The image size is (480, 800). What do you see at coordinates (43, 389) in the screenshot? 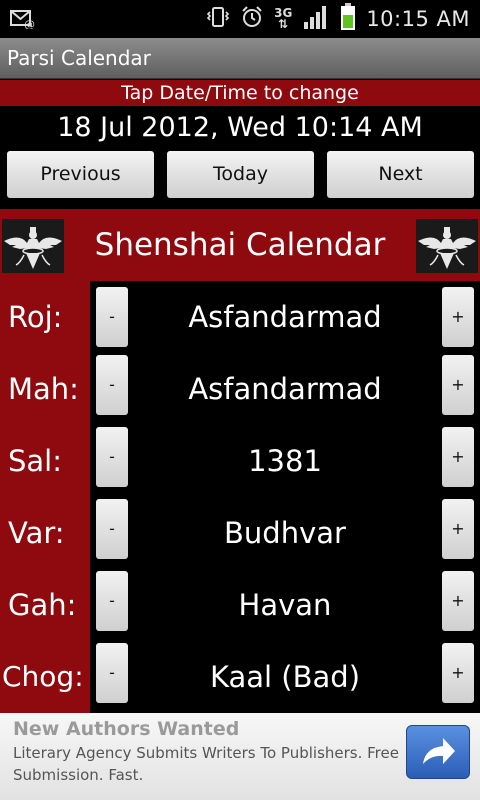
I see `mah-label: Mah:` at bounding box center [43, 389].